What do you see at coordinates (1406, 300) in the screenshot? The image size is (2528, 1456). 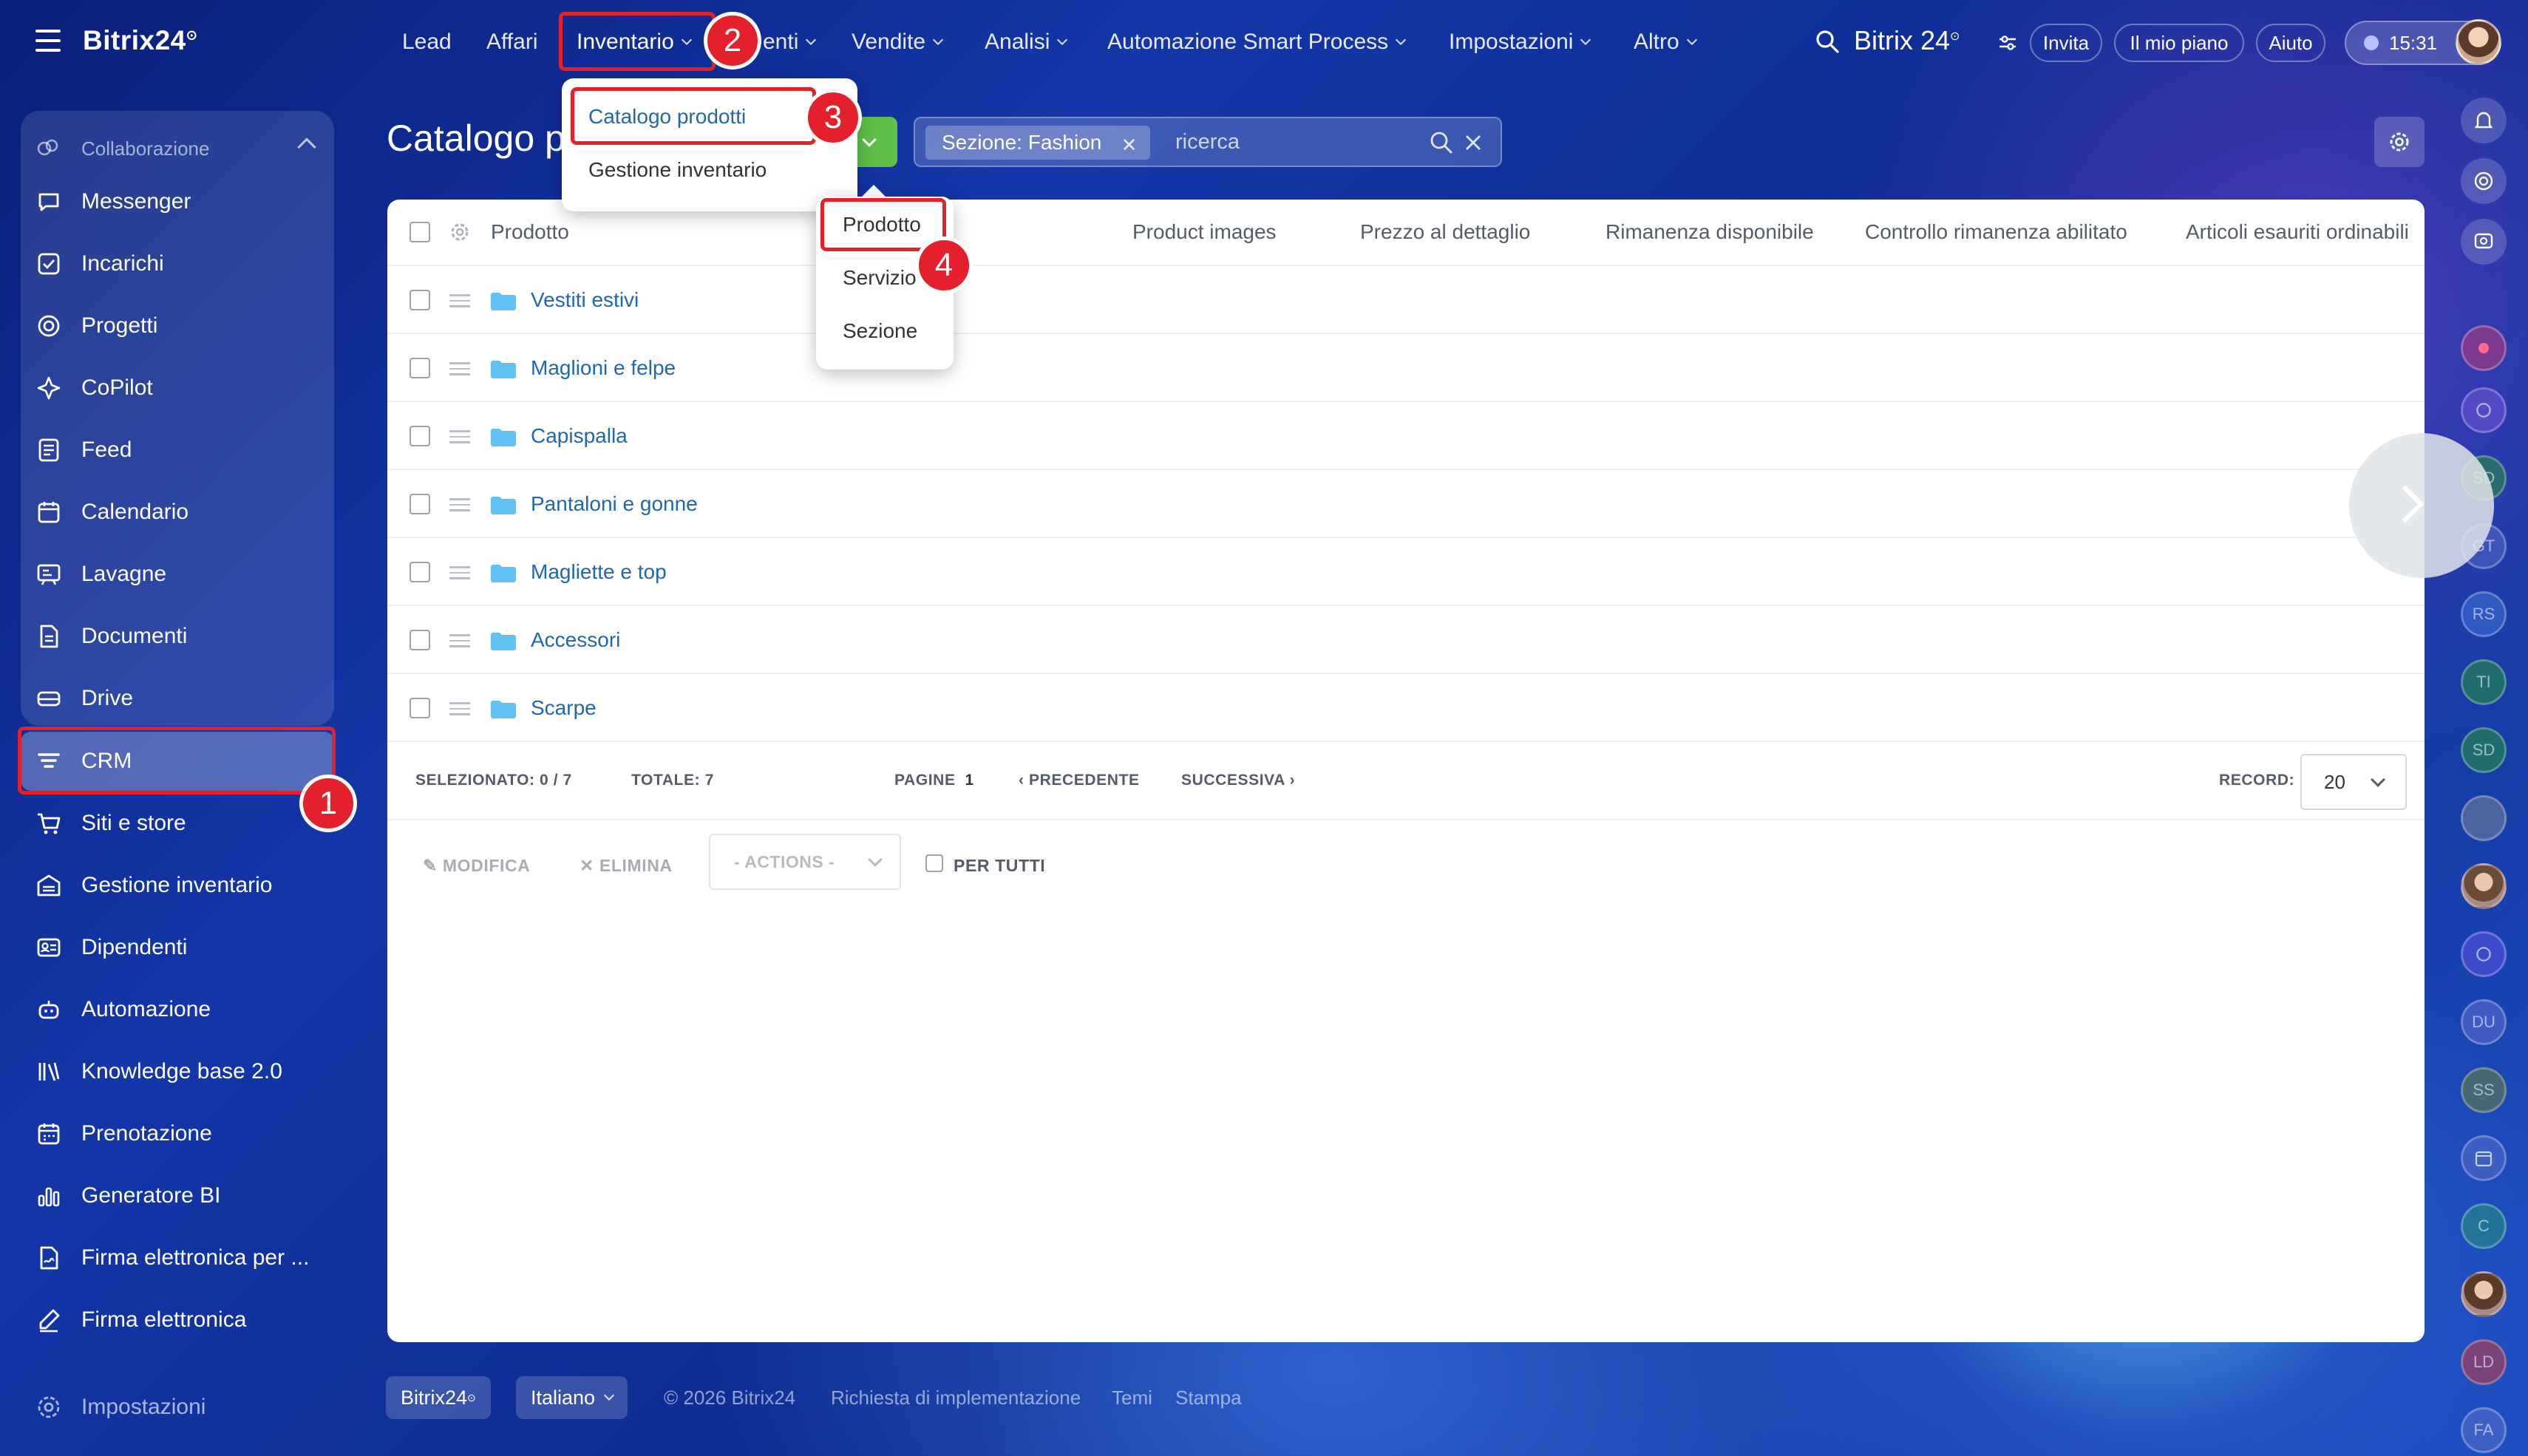 I see `table-row: Vestiti estivi` at bounding box center [1406, 300].